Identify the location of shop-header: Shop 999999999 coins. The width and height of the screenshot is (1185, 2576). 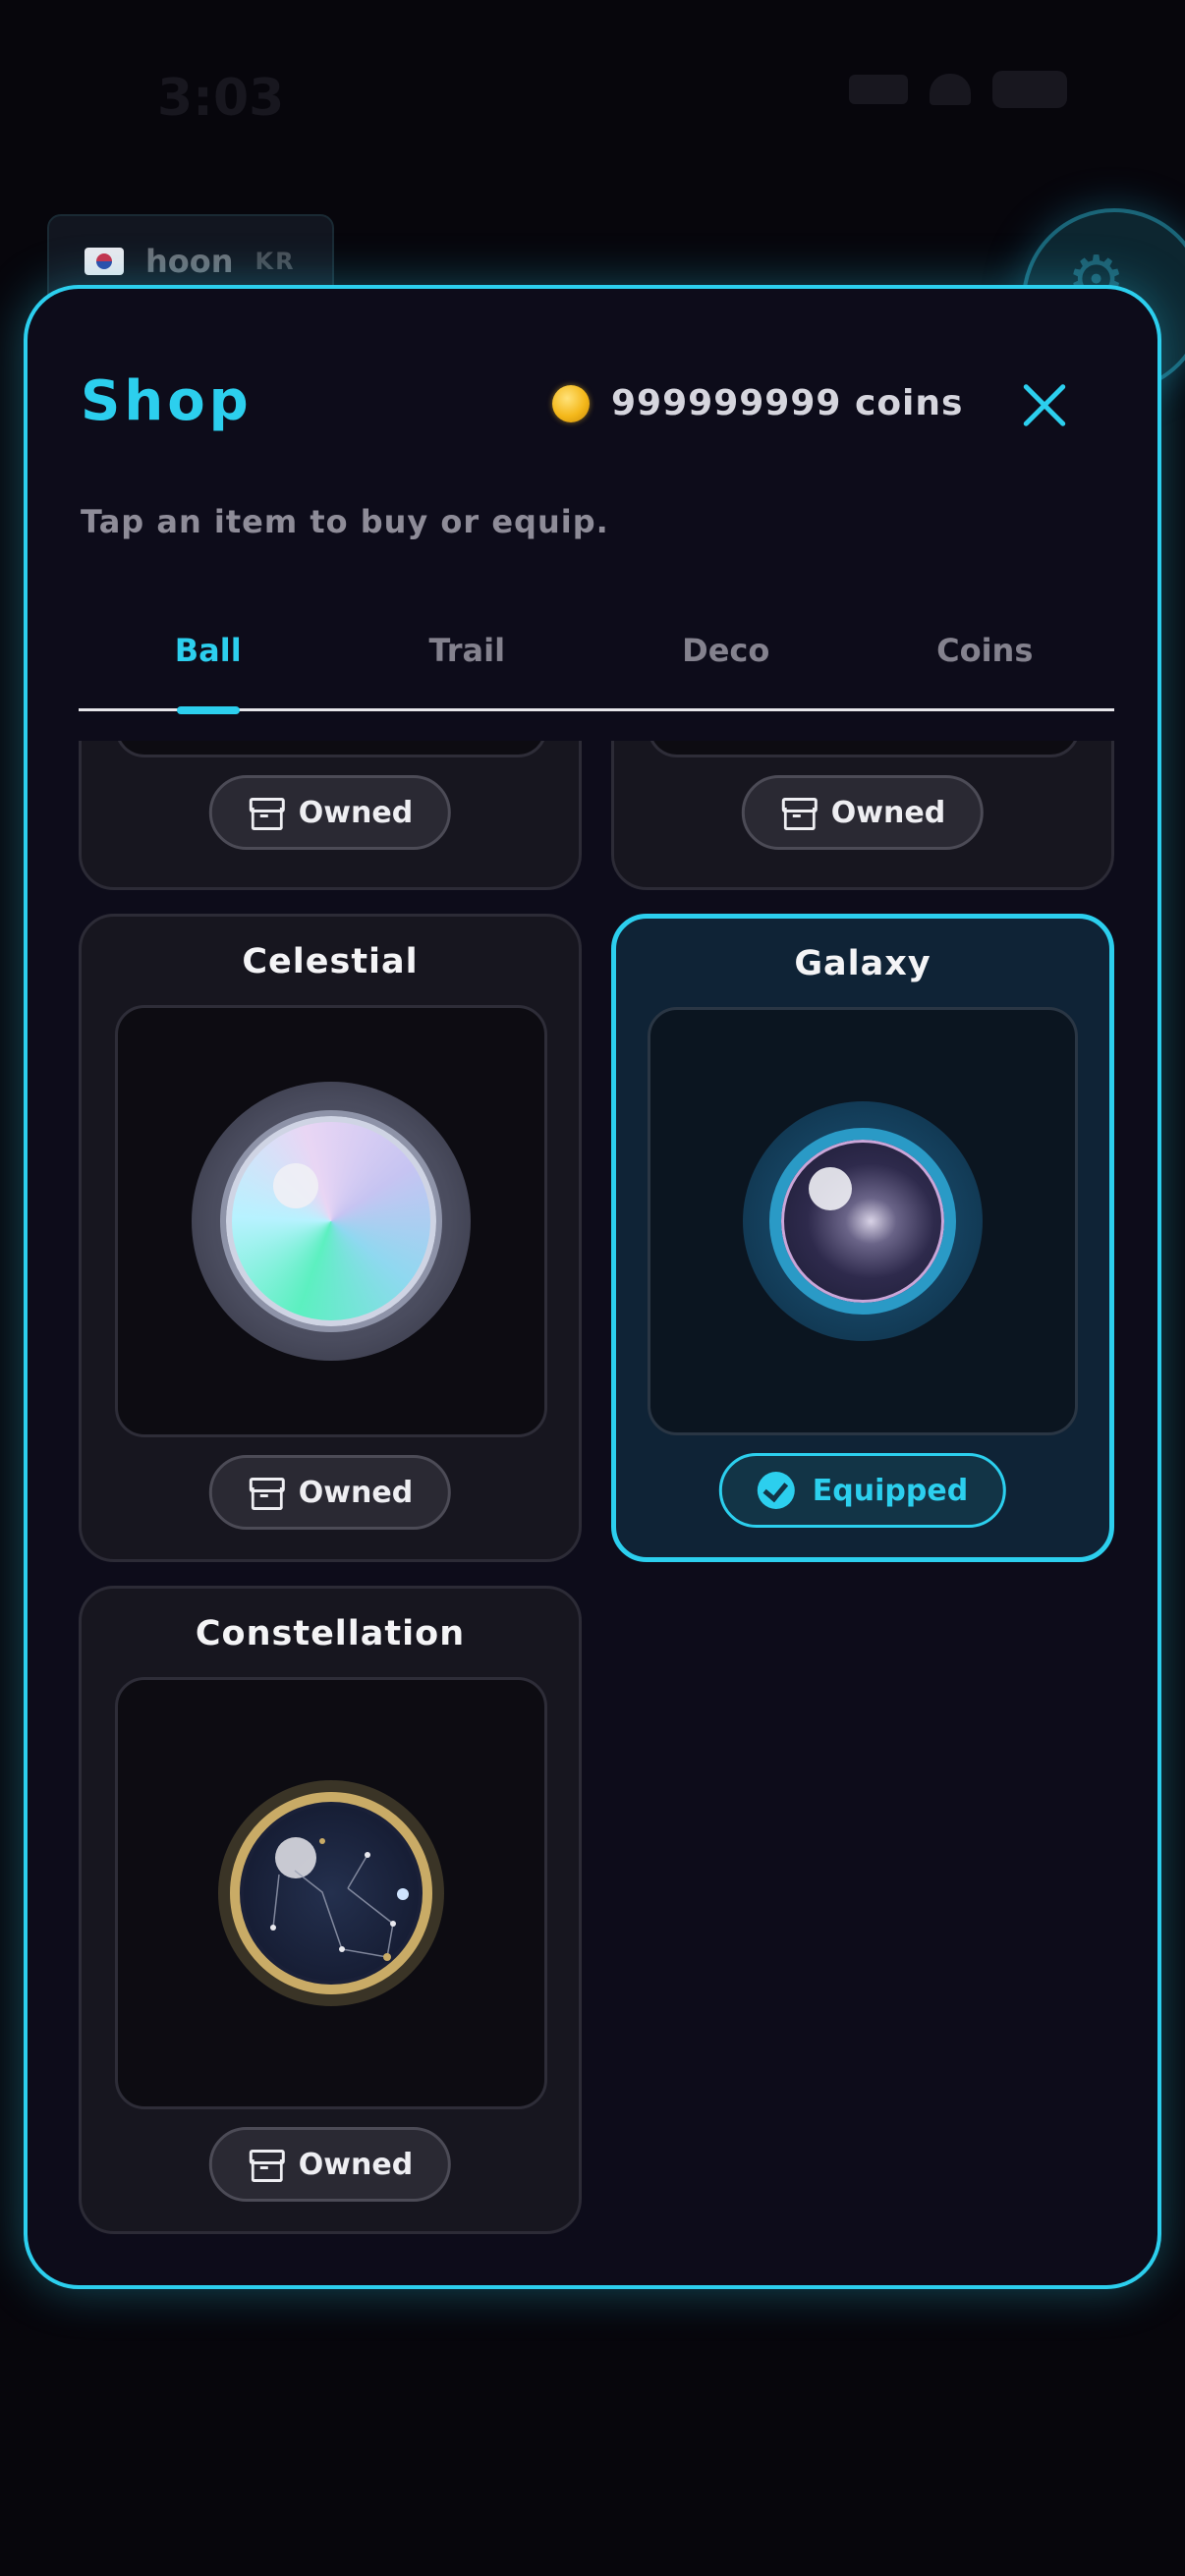
(592, 377).